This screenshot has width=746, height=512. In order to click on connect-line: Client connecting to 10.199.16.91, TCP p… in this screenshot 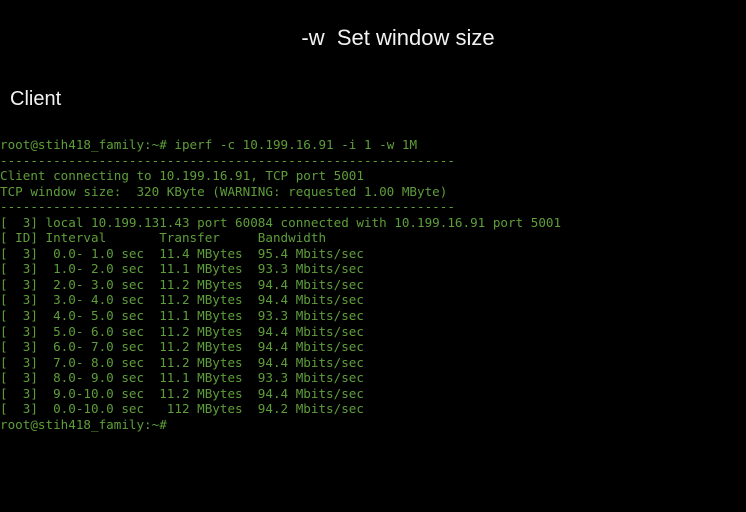, I will do `click(182, 176)`.